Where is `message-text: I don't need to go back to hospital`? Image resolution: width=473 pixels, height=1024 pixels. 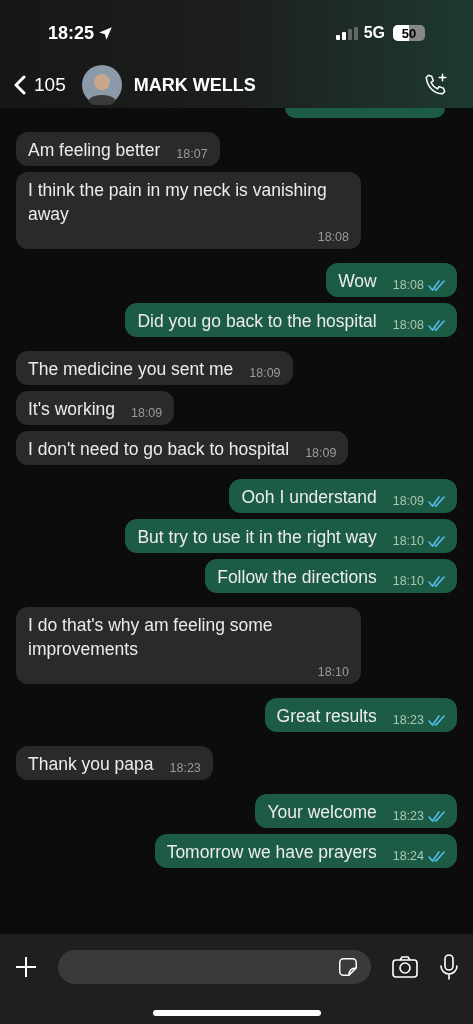
message-text: I don't need to go back to hospital is located at coordinates (159, 449).